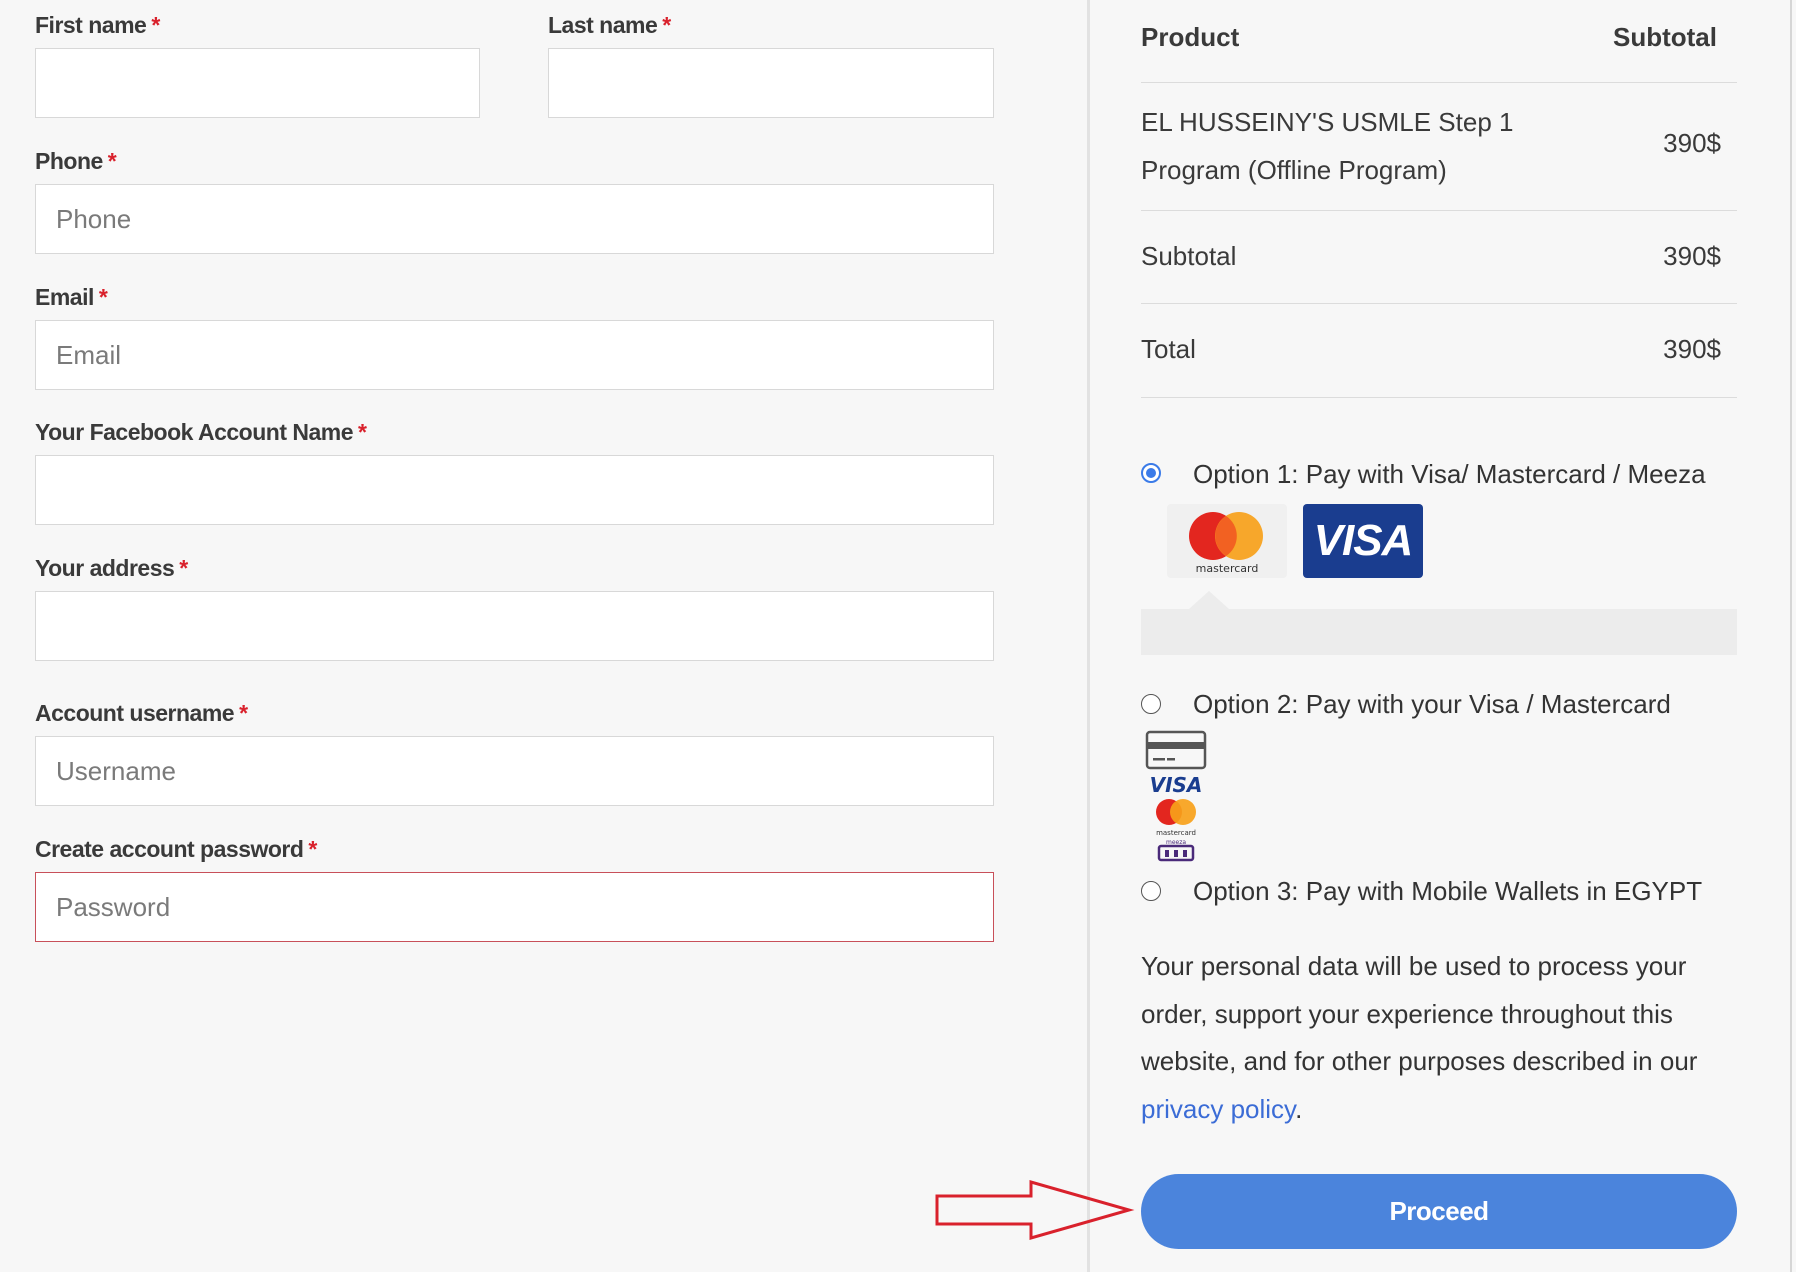  Describe the element at coordinates (1088, 636) in the screenshot. I see `column-divider` at that location.